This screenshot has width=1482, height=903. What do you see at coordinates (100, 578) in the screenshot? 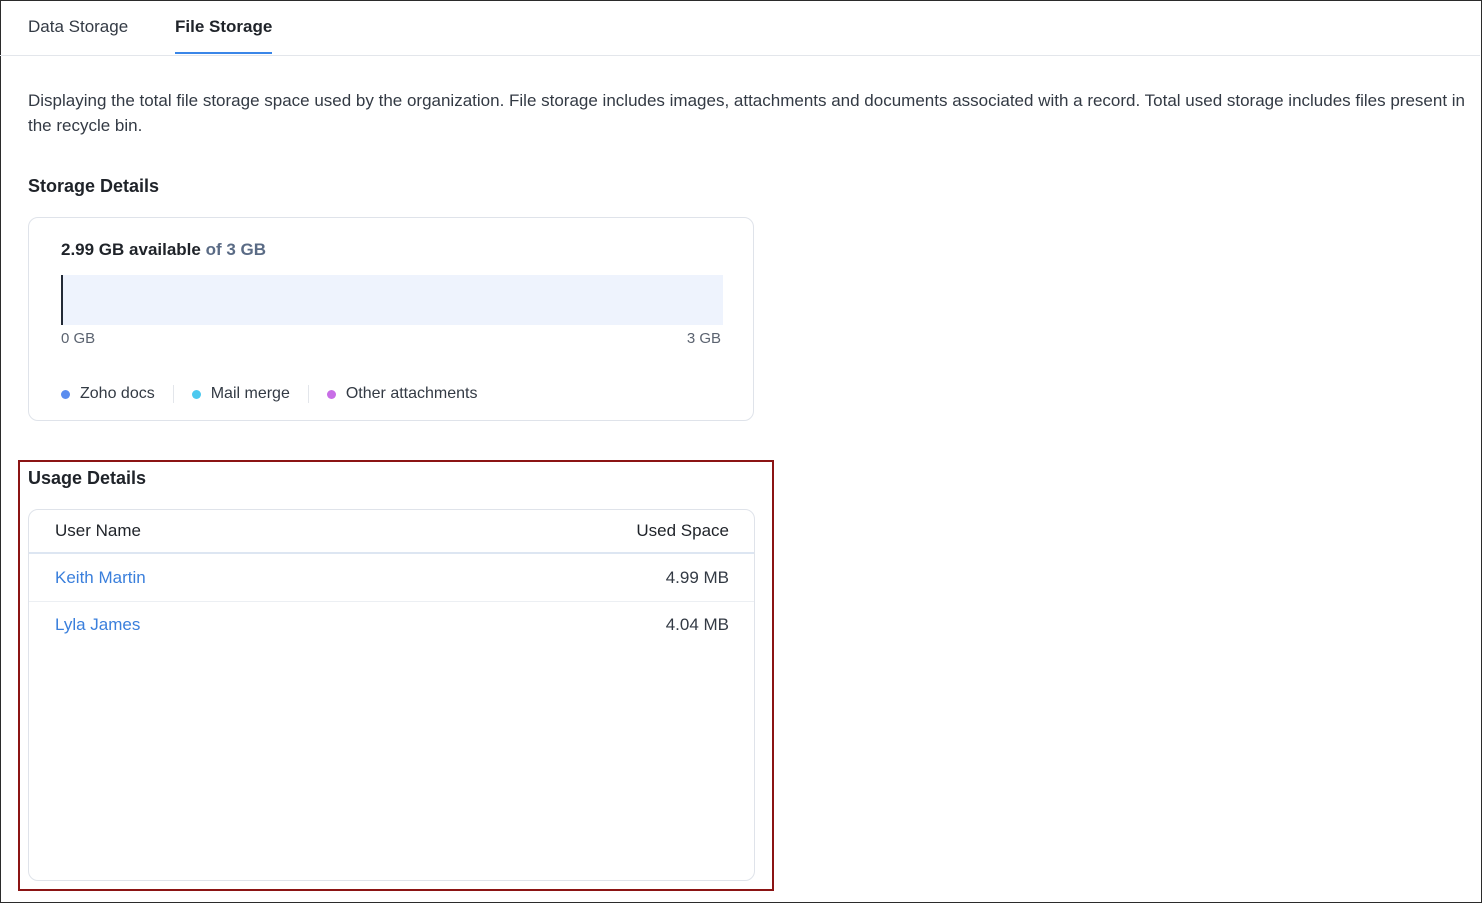
I see `user-name-link: Keith Martin` at bounding box center [100, 578].